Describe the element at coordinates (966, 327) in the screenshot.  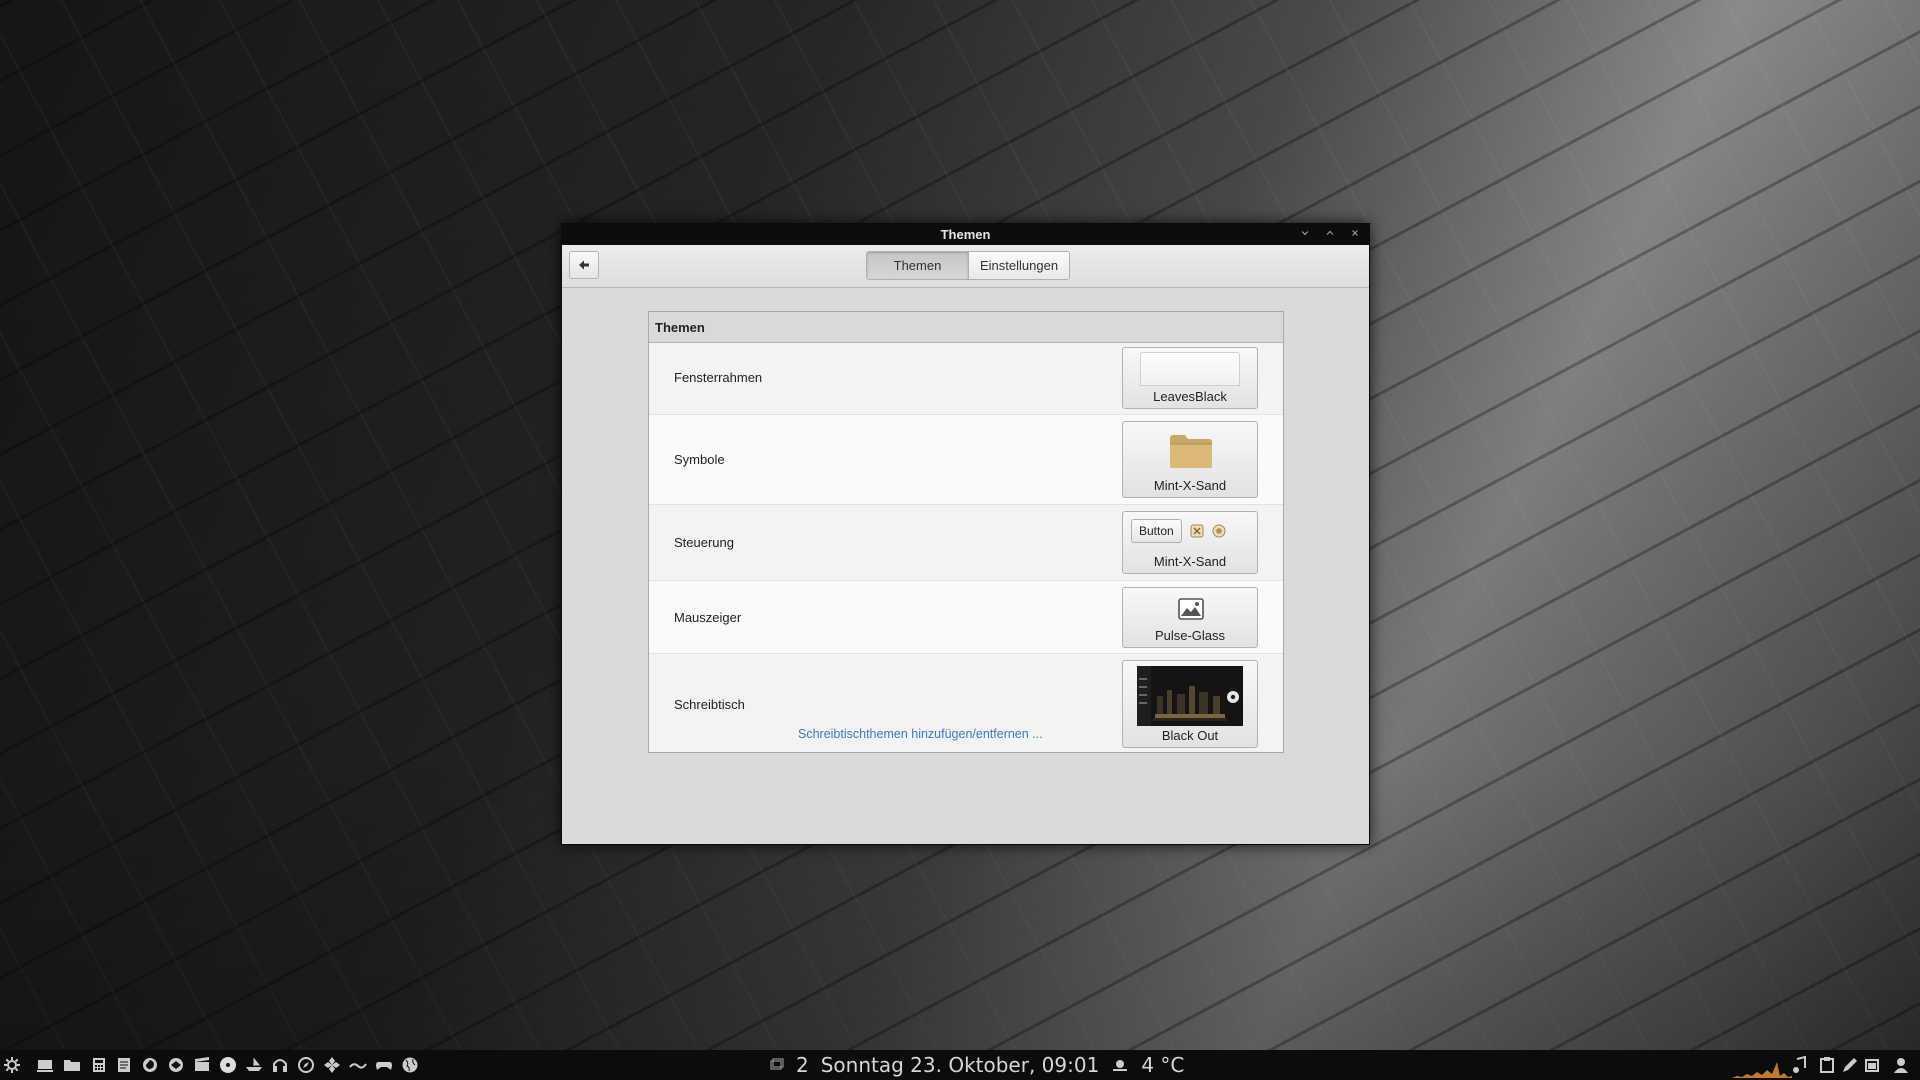
I see `panel-header: Themen` at that location.